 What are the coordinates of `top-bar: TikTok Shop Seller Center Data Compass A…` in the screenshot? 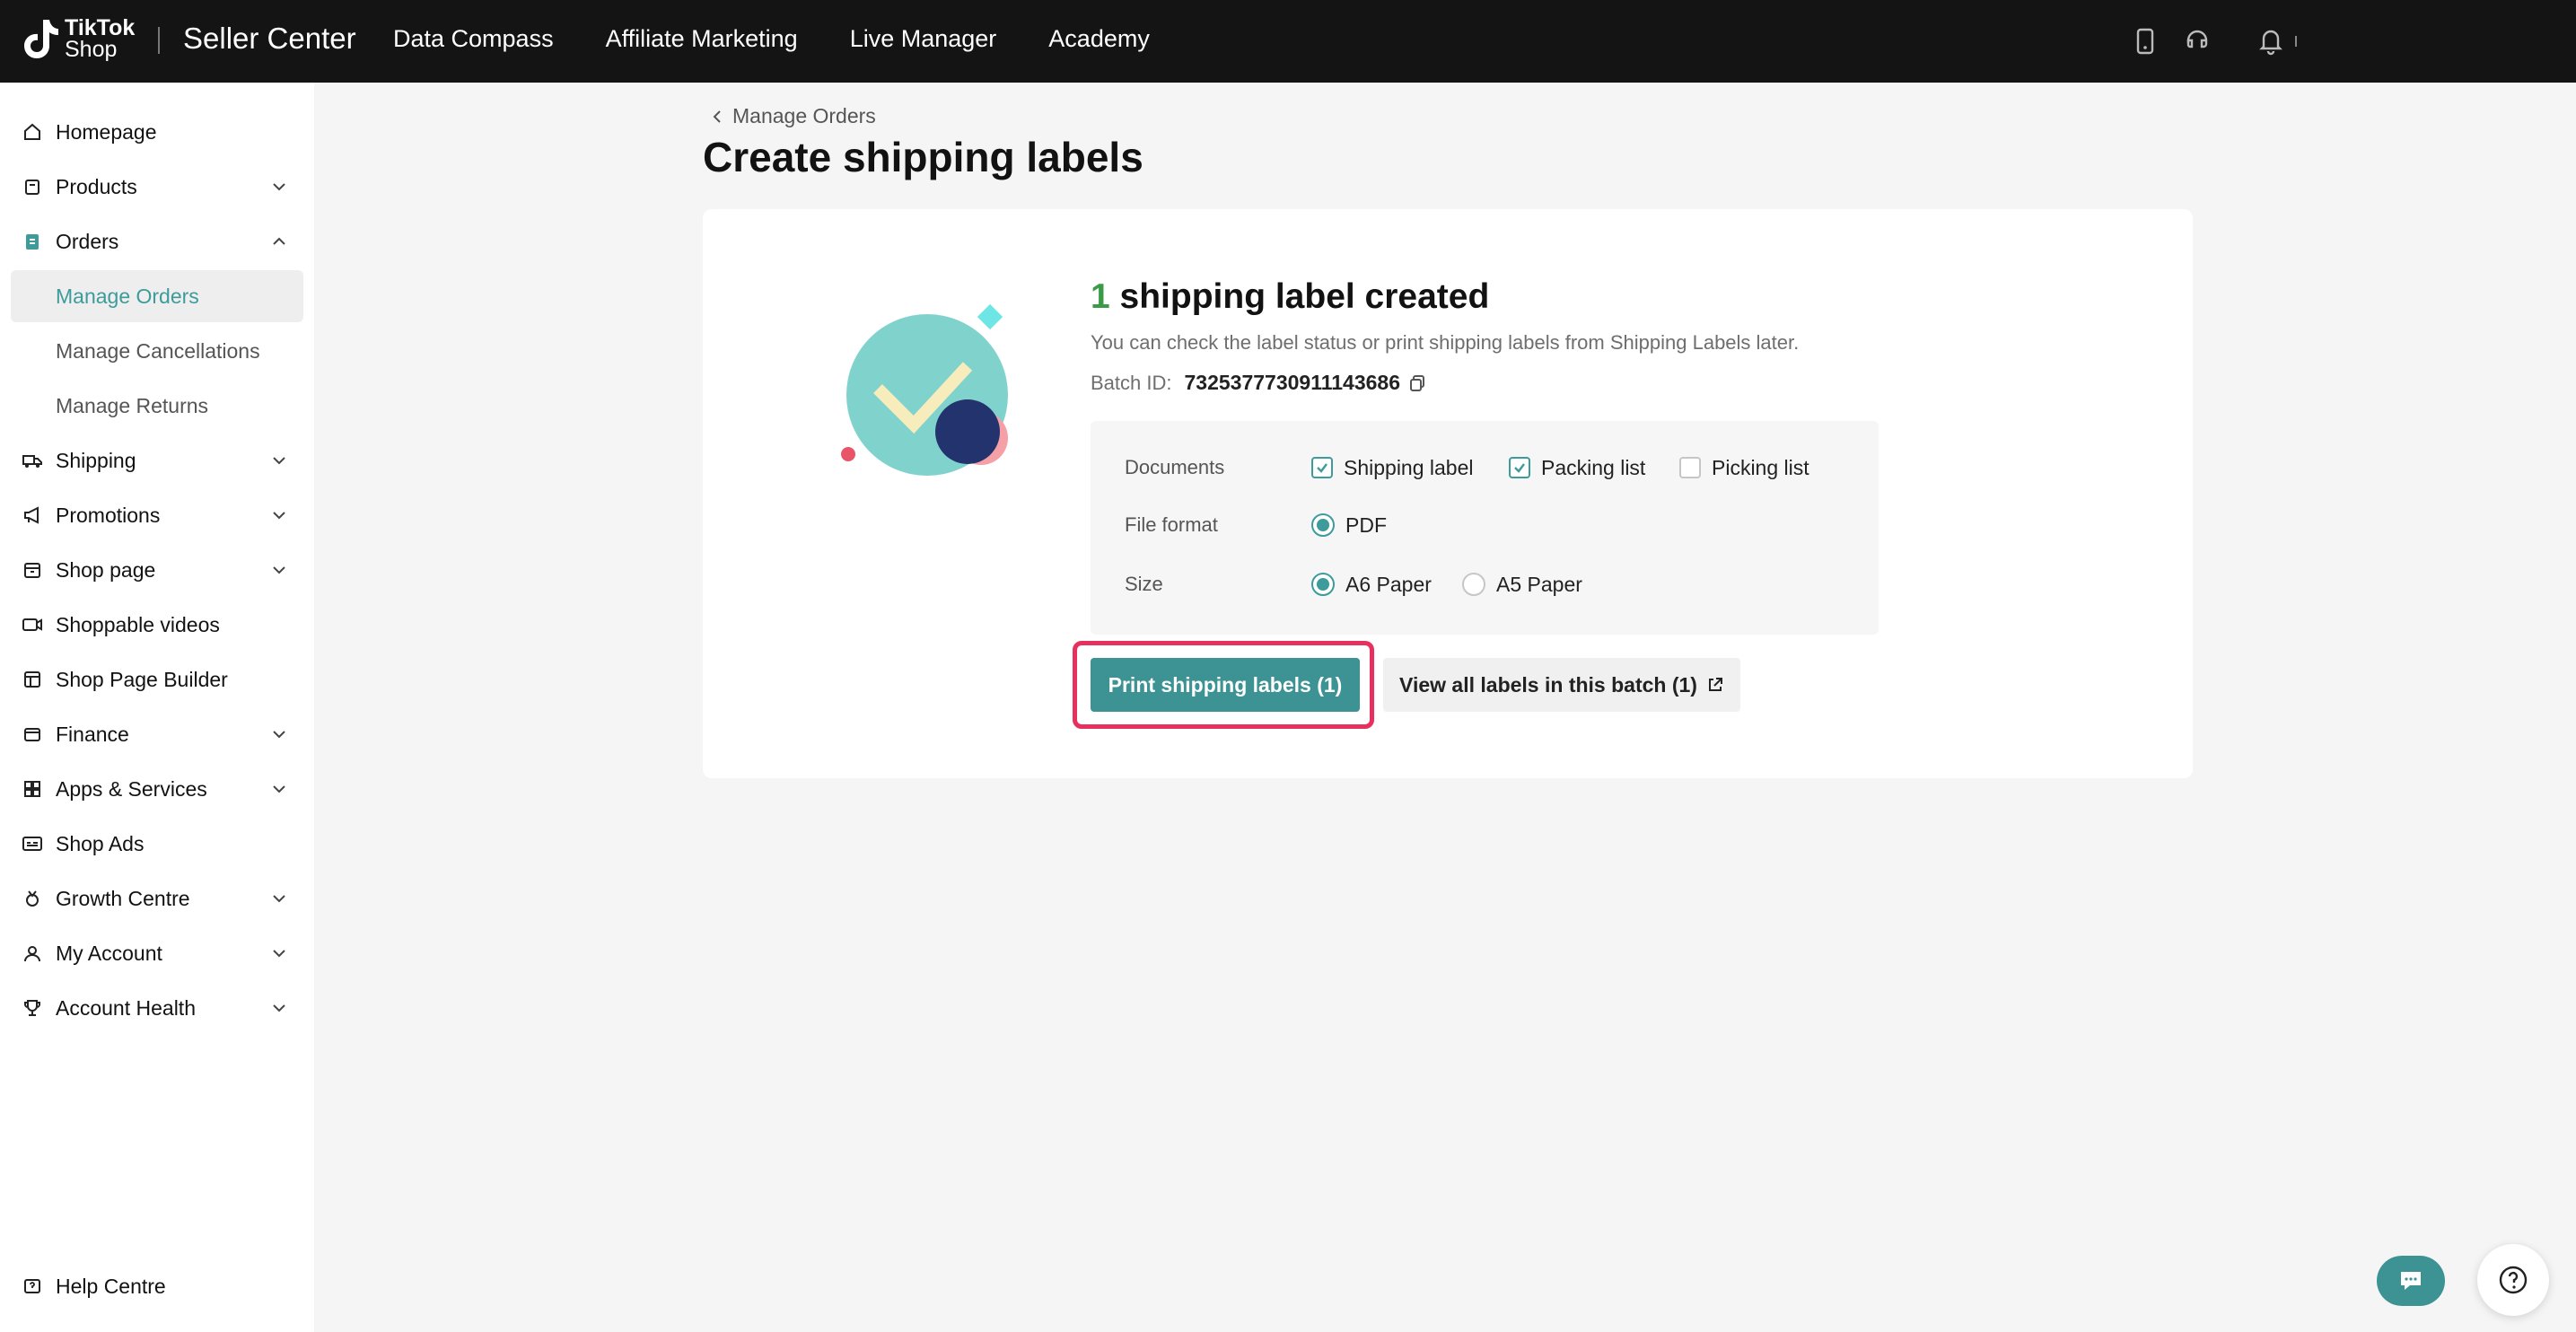 It's located at (1288, 41).